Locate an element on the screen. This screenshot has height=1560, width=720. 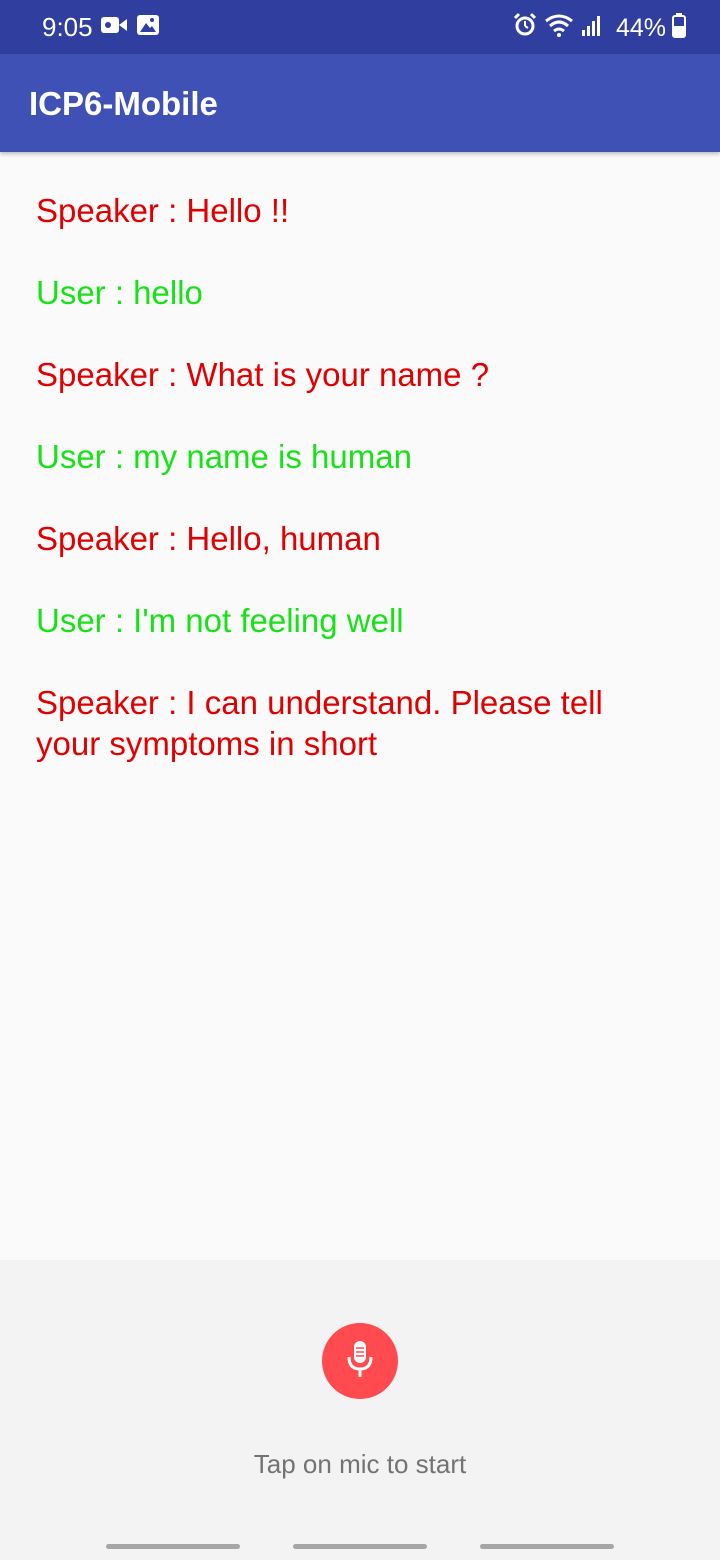
battery-icon is located at coordinates (679, 27).